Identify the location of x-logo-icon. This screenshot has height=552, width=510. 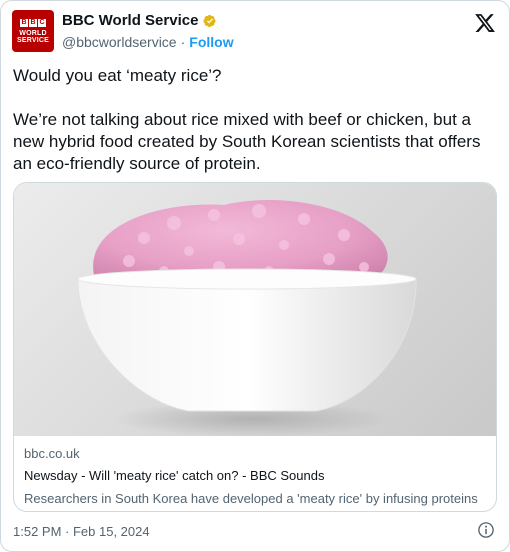
(485, 23).